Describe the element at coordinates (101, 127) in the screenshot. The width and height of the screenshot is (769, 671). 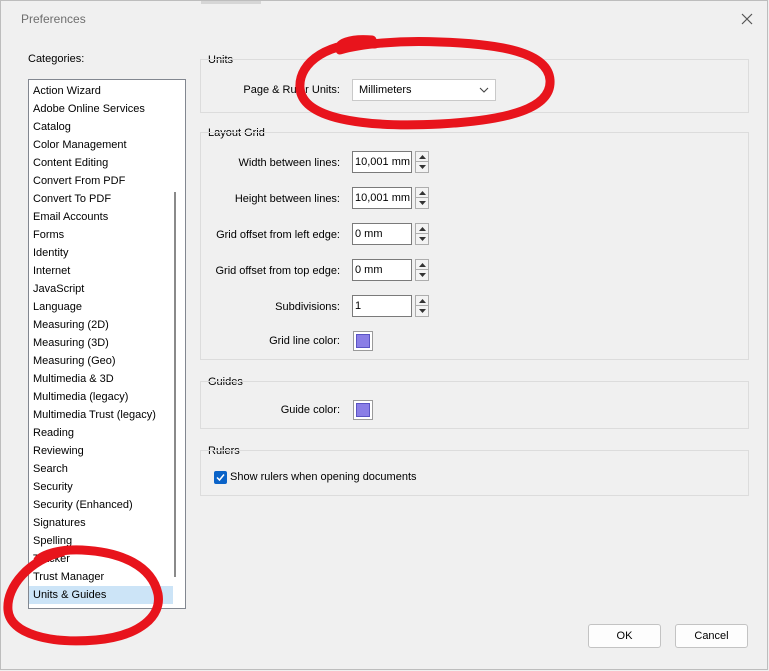
I see `category-item: Catalog` at that location.